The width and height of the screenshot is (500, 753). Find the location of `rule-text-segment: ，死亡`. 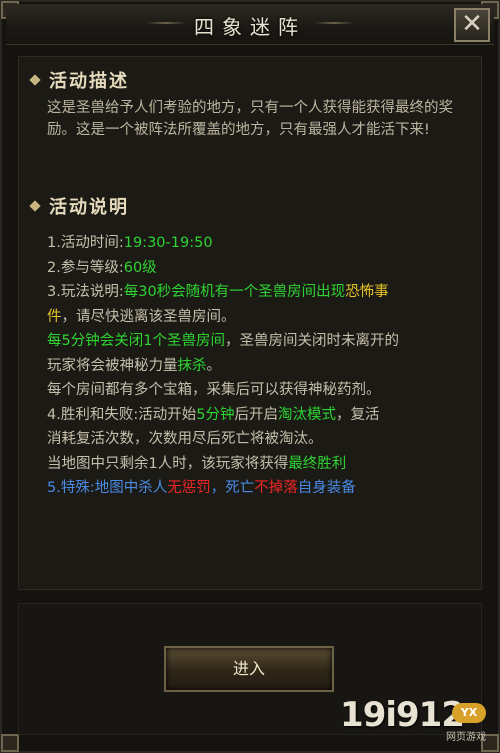

rule-text-segment: ，死亡 is located at coordinates (232, 488).